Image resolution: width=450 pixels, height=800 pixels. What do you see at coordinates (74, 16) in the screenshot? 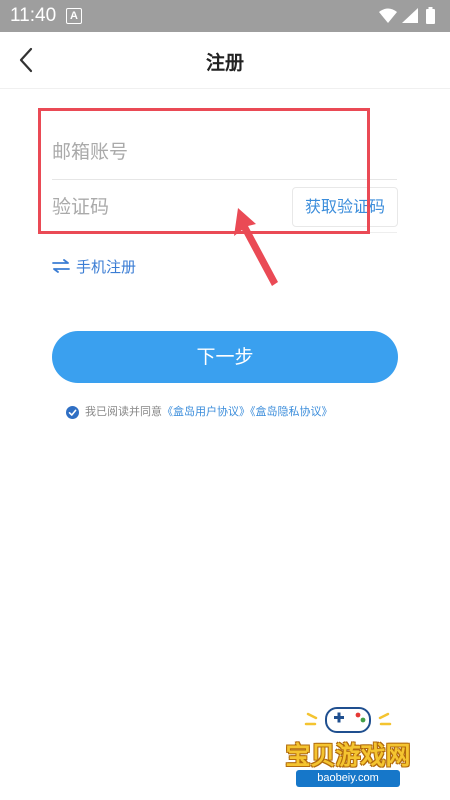
I see `notification-icon: A` at bounding box center [74, 16].